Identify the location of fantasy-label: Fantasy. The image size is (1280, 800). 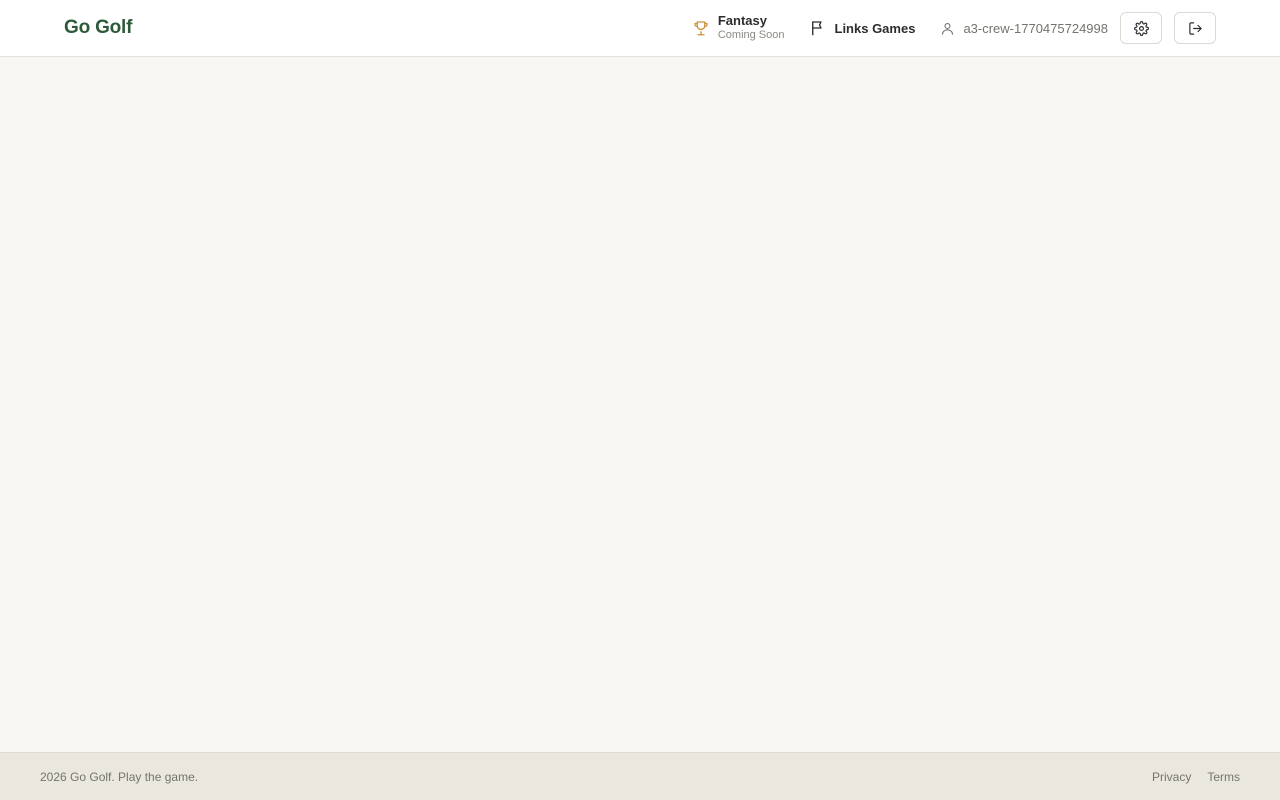
(742, 21).